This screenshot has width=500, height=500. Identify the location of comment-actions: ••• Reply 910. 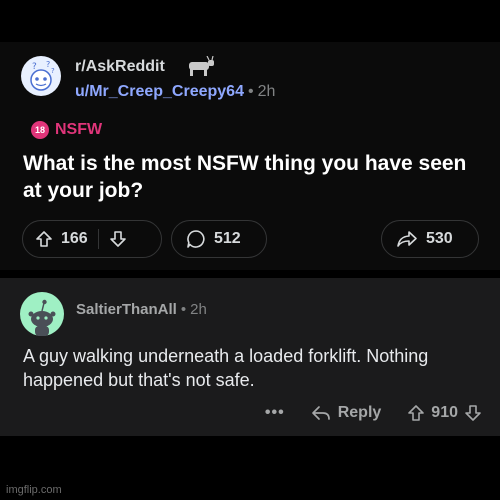
(373, 413).